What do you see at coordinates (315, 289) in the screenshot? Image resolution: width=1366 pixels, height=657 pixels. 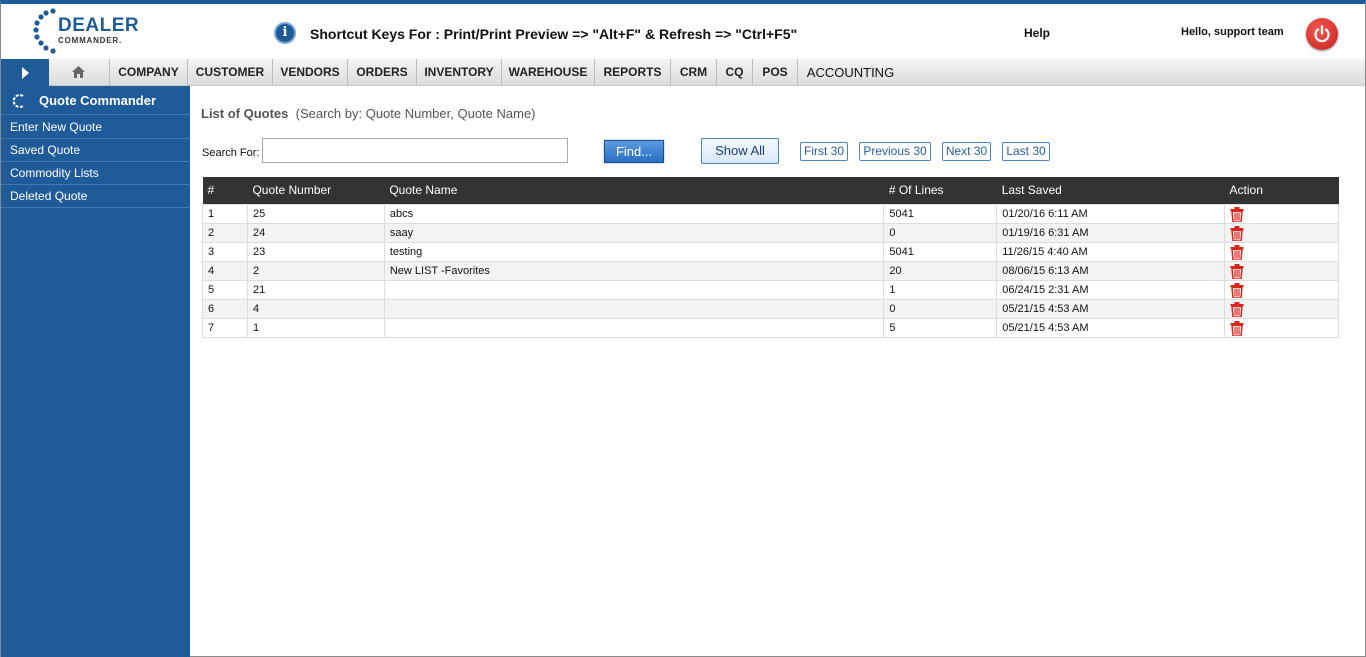 I see `cell-quote-number: 21` at bounding box center [315, 289].